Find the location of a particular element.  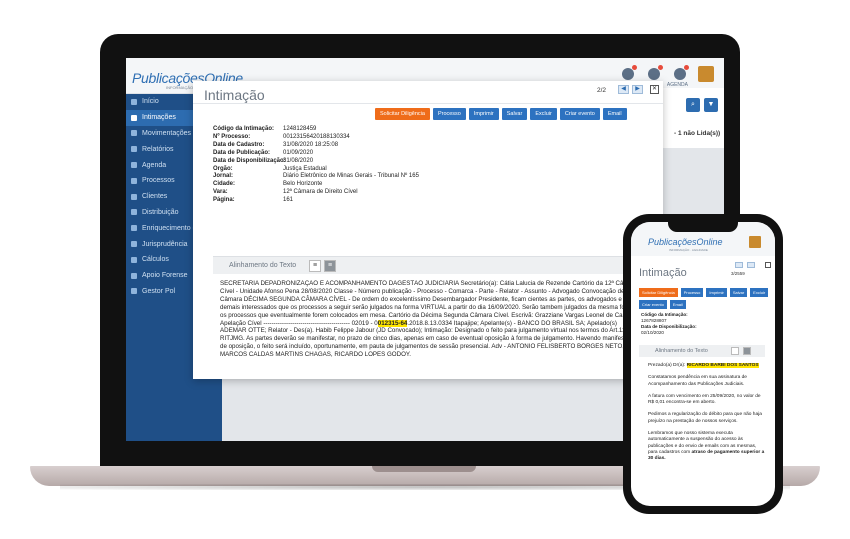

notification-icon is located at coordinates (629, 72).